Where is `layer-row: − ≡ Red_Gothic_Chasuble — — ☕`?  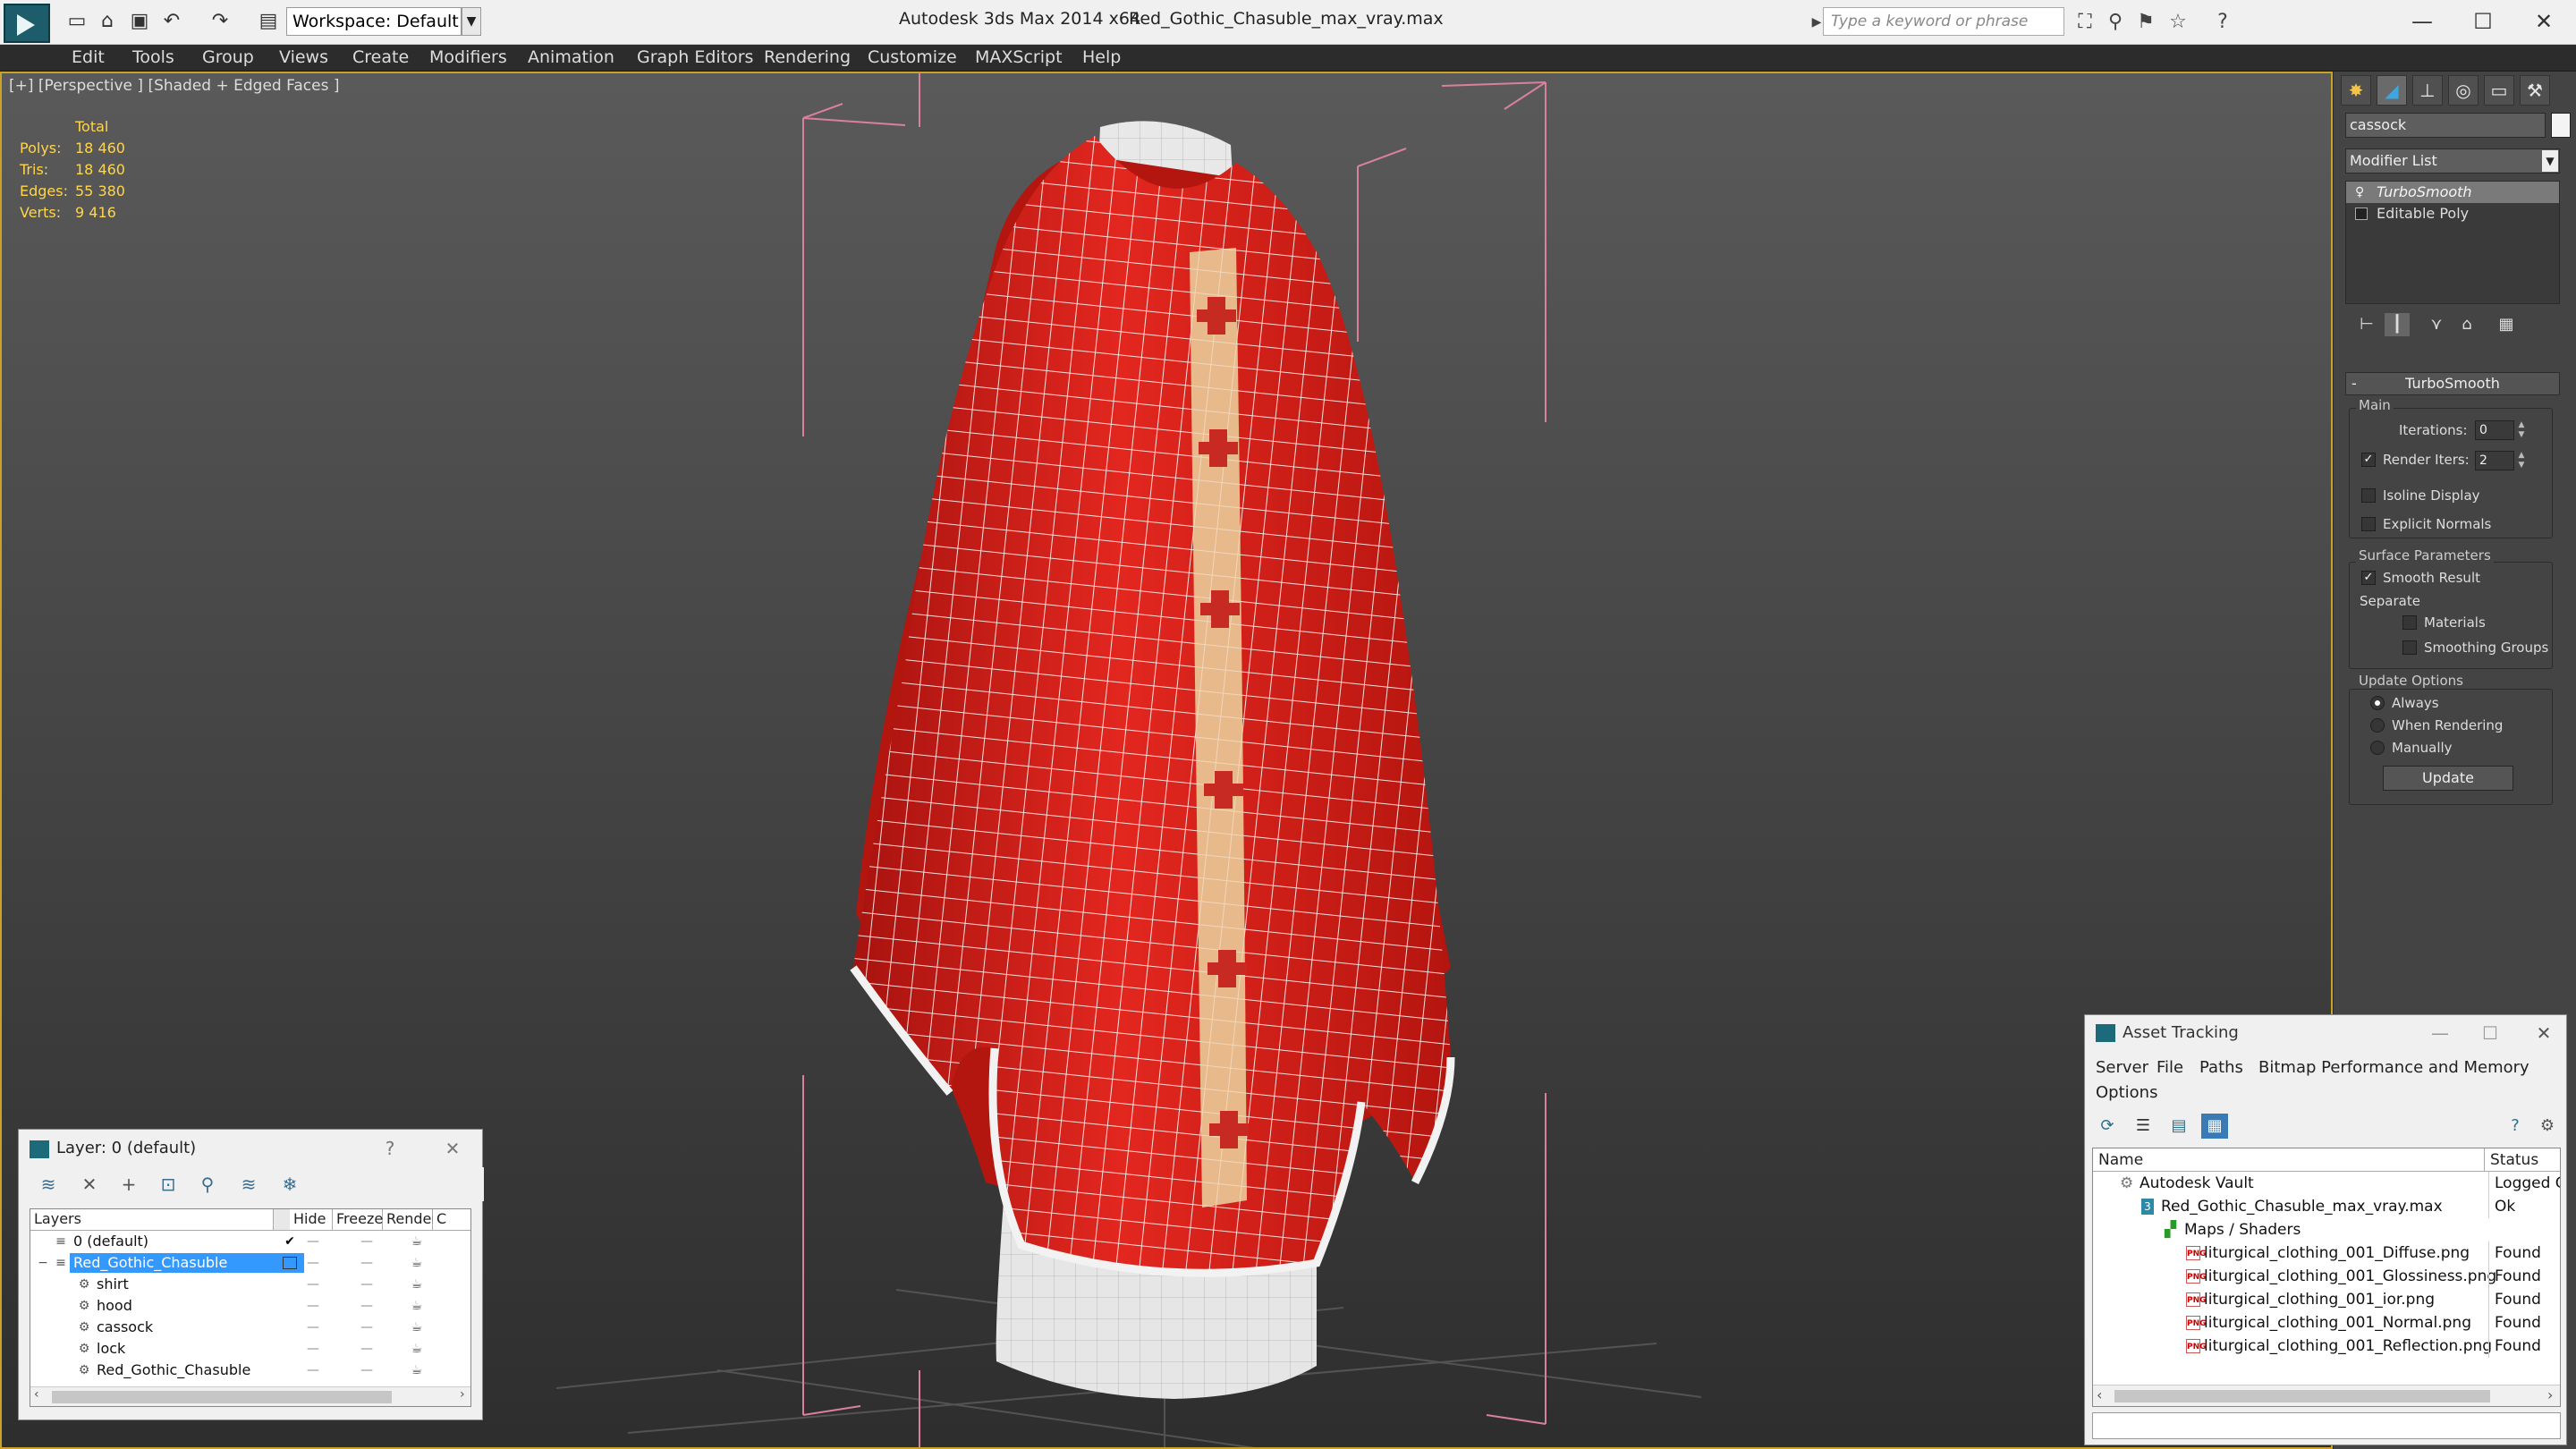
layer-row: − ≡ Red_Gothic_Chasuble — — ☕ is located at coordinates (250, 1263).